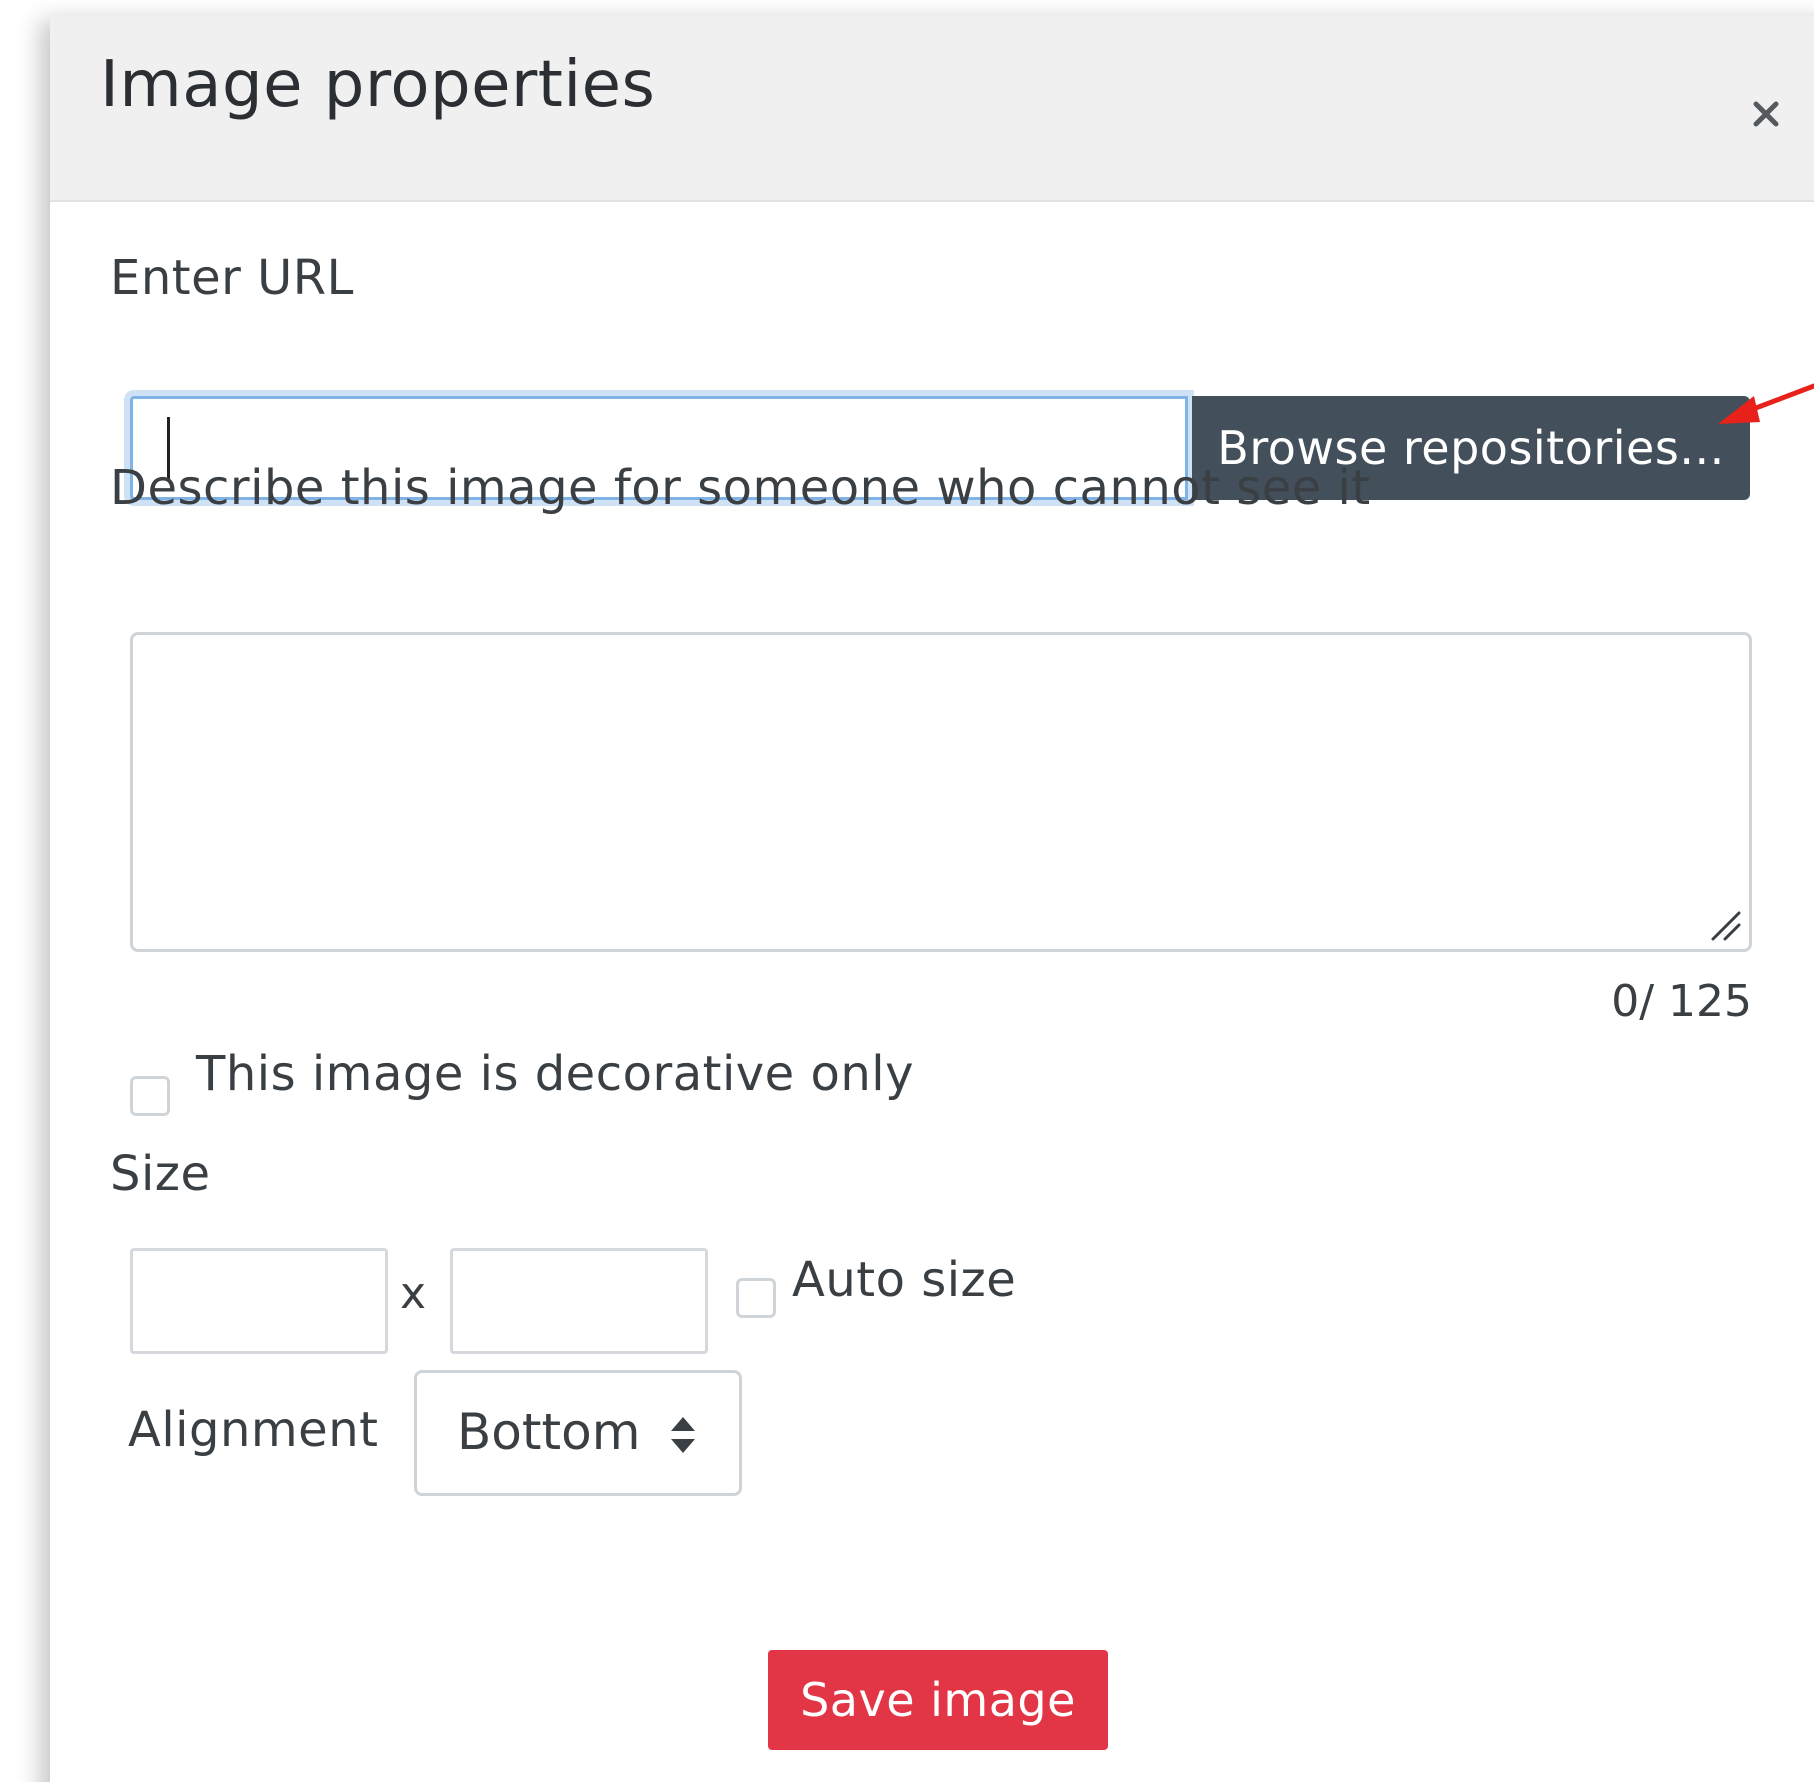 The height and width of the screenshot is (1782, 1814). I want to click on close-icon, so click(1766, 114).